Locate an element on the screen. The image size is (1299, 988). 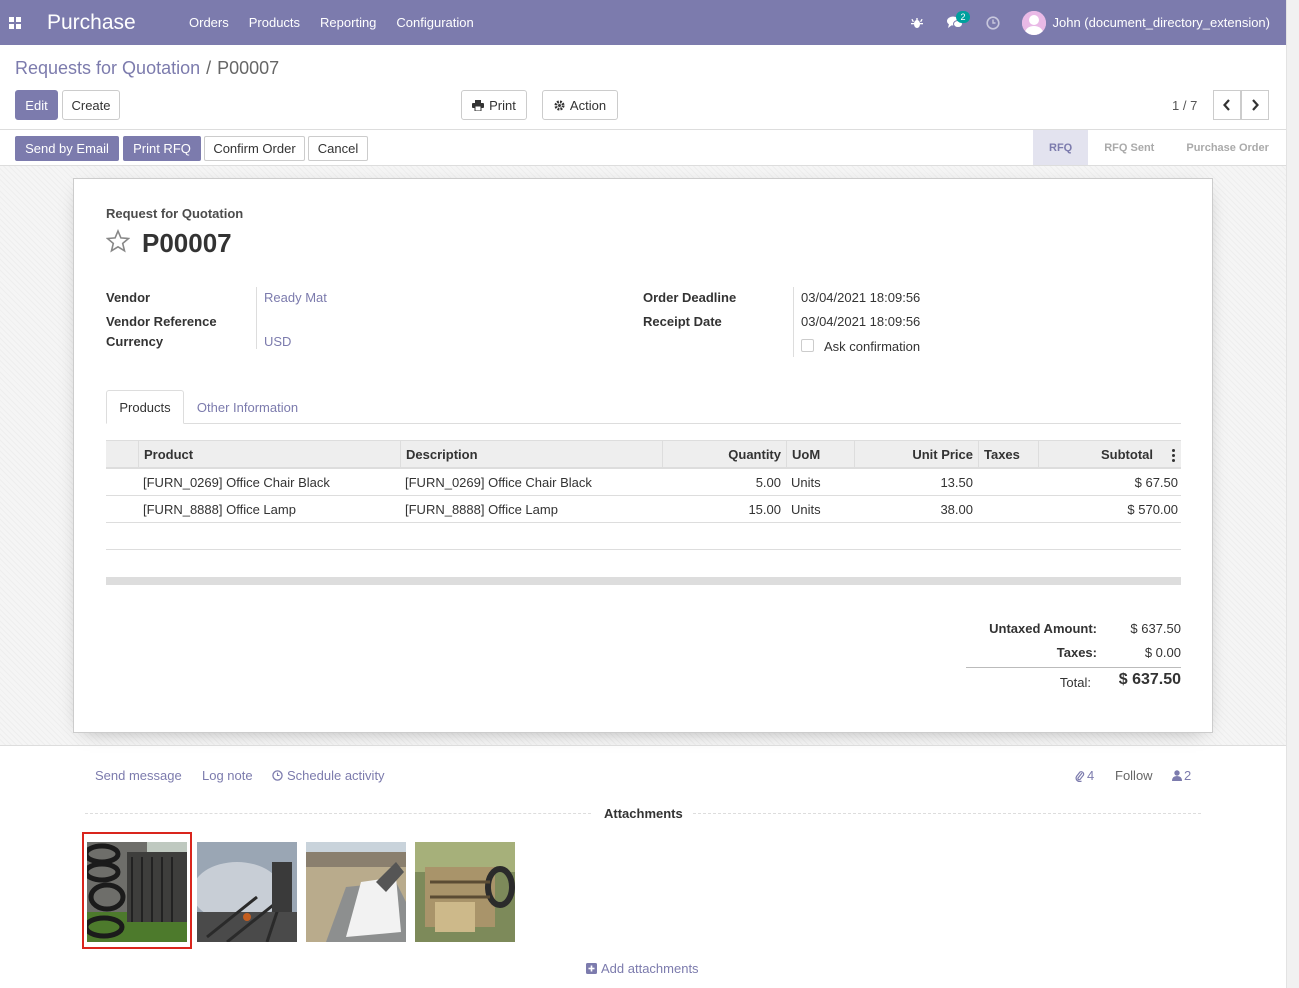
user-menu: John (document_directory_extension) is located at coordinates (1146, 22).